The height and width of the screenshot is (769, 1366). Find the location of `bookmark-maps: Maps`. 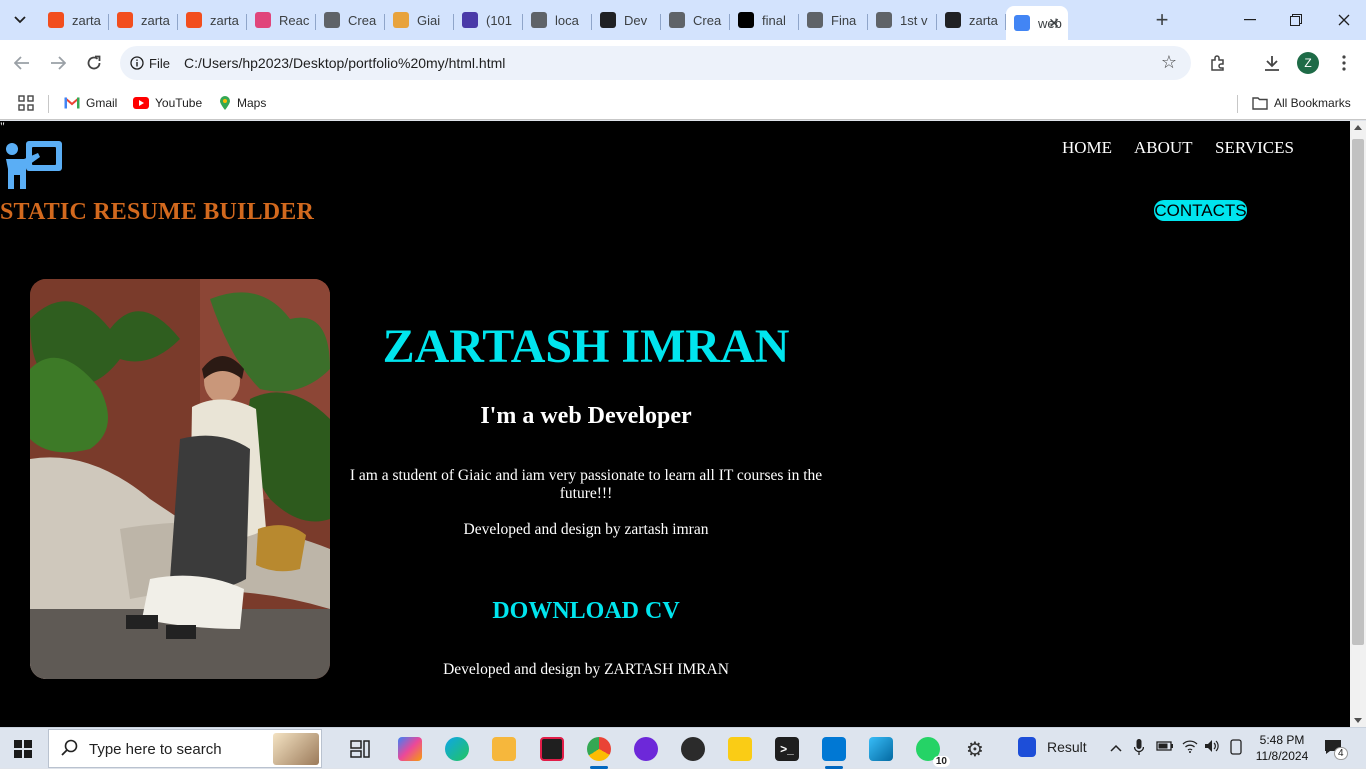

bookmark-maps: Maps is located at coordinates (242, 103).